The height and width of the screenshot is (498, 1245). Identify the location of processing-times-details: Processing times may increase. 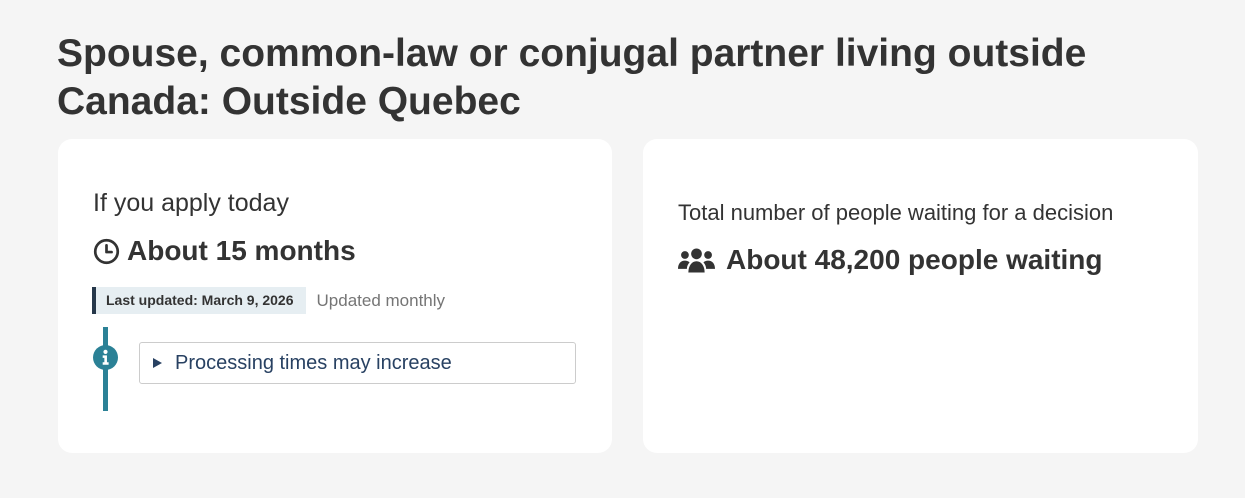
(357, 363).